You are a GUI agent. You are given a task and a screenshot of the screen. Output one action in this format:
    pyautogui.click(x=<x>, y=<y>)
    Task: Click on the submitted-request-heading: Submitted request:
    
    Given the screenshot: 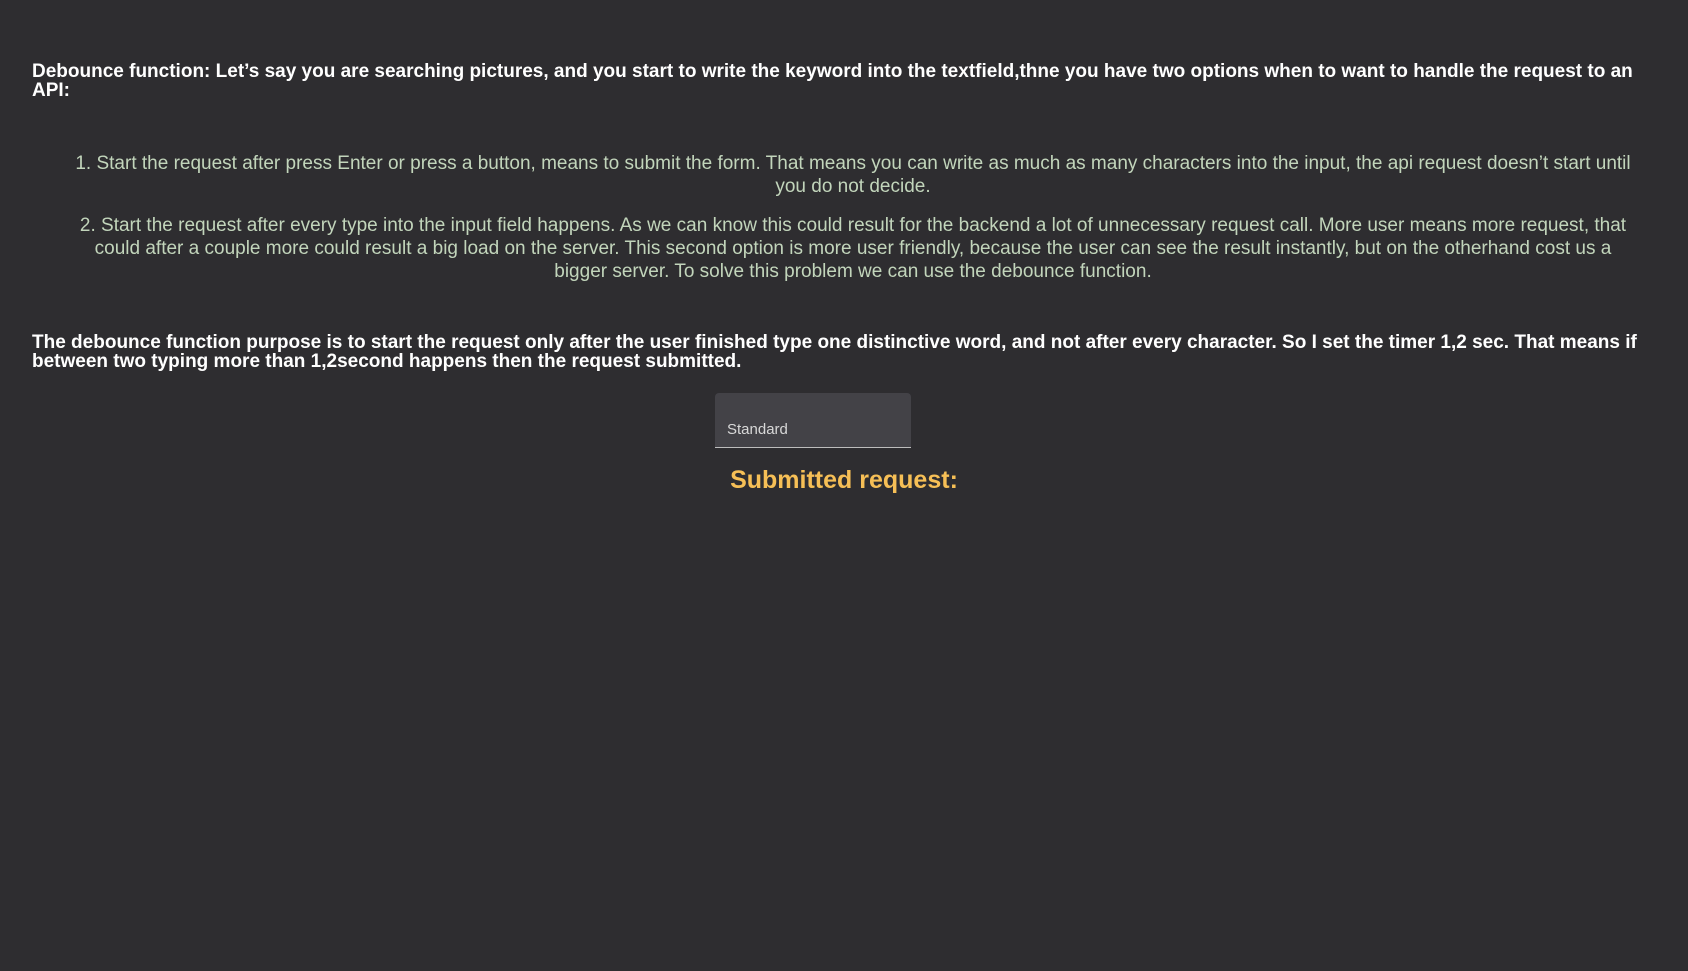 What is the action you would take?
    pyautogui.click(x=844, y=480)
    